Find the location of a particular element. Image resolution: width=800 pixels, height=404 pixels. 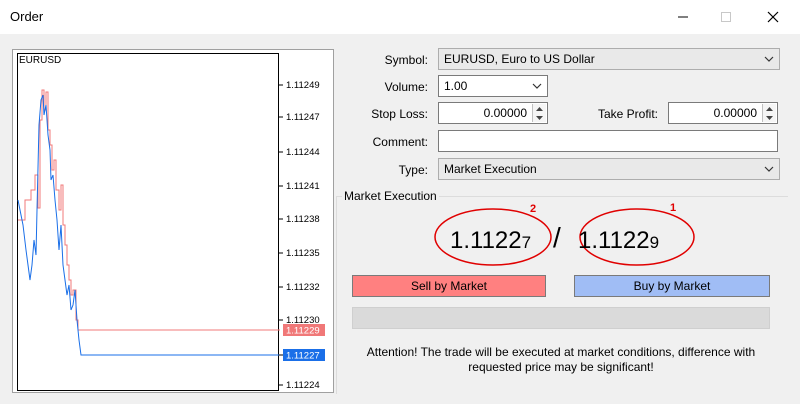

maximize-button is located at coordinates (726, 17).